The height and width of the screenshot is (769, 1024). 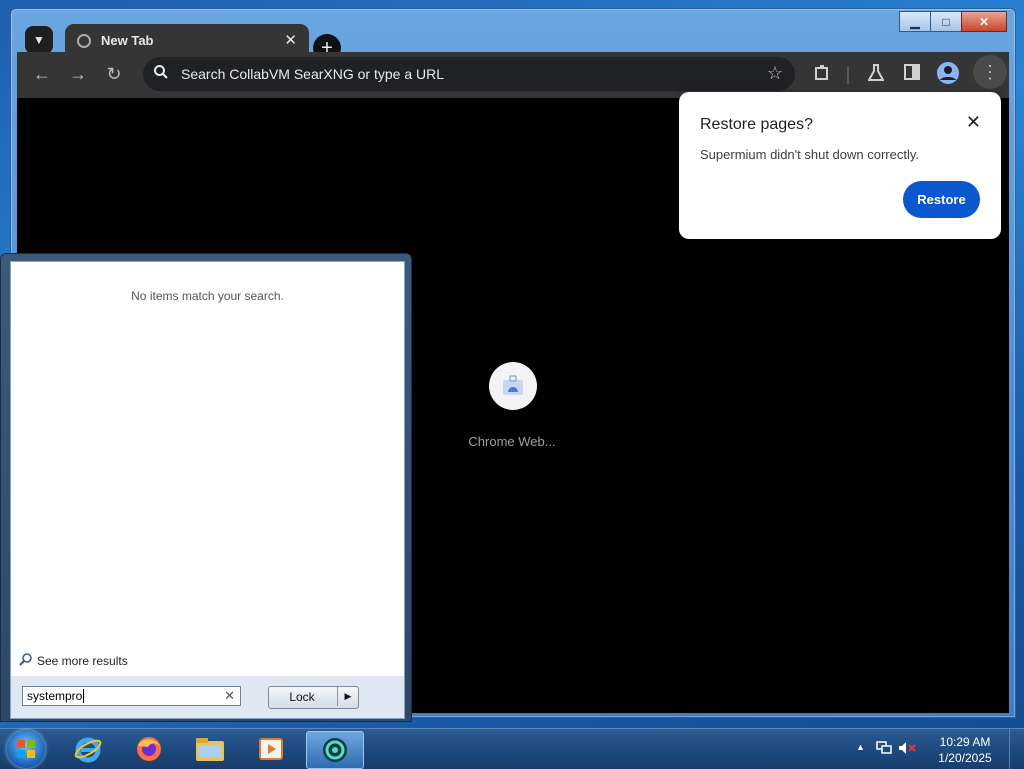 I want to click on firefox-icon, so click(x=149, y=749).